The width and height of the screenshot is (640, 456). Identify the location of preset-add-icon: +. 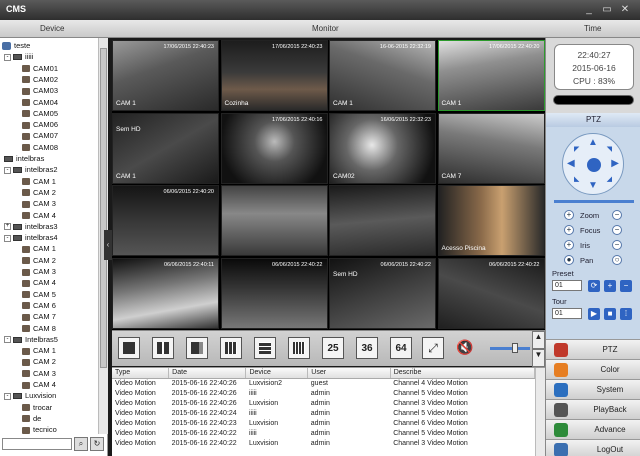
(610, 286).